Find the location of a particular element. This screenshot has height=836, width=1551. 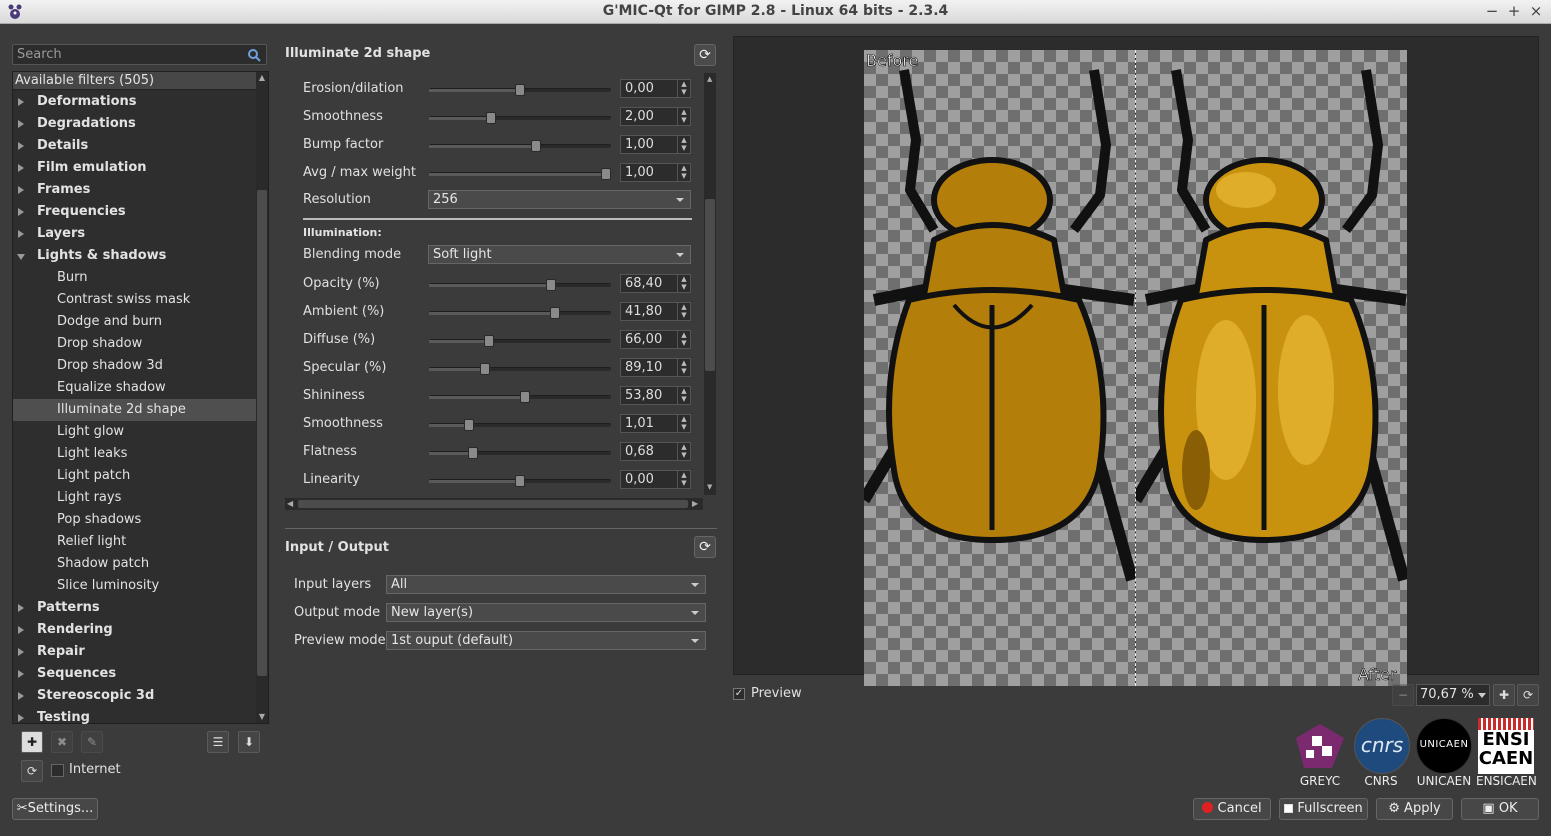

add-favorite-button: ✚ is located at coordinates (32, 742).